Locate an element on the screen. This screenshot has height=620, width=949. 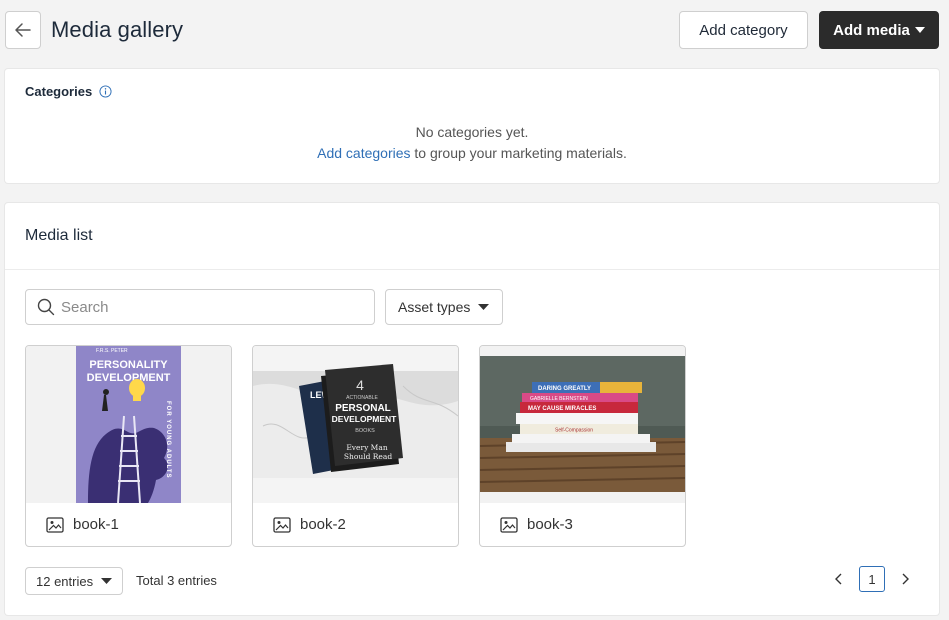
spine-2: GABRIELLE BERNSTEIN is located at coordinates (559, 399).